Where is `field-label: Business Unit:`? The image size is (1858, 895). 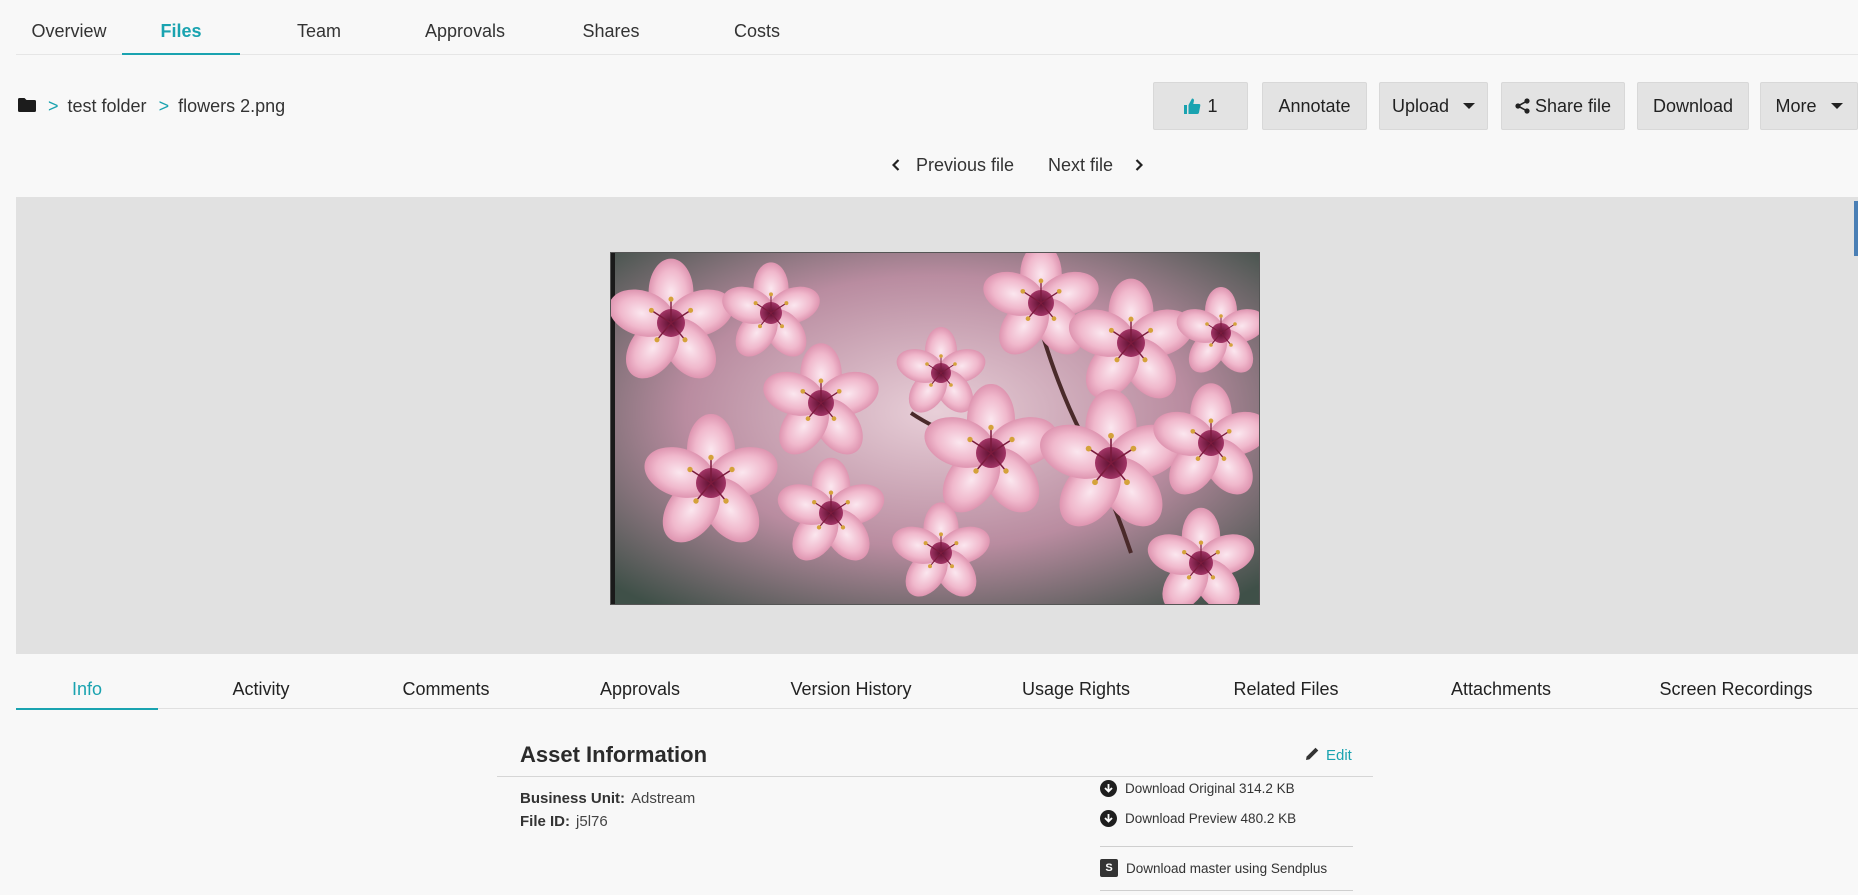
field-label: Business Unit: is located at coordinates (573, 798).